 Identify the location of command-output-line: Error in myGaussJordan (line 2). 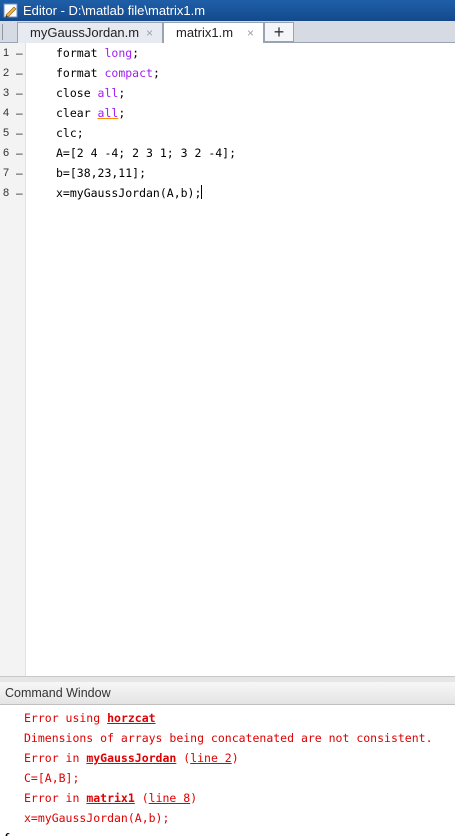
(131, 758).